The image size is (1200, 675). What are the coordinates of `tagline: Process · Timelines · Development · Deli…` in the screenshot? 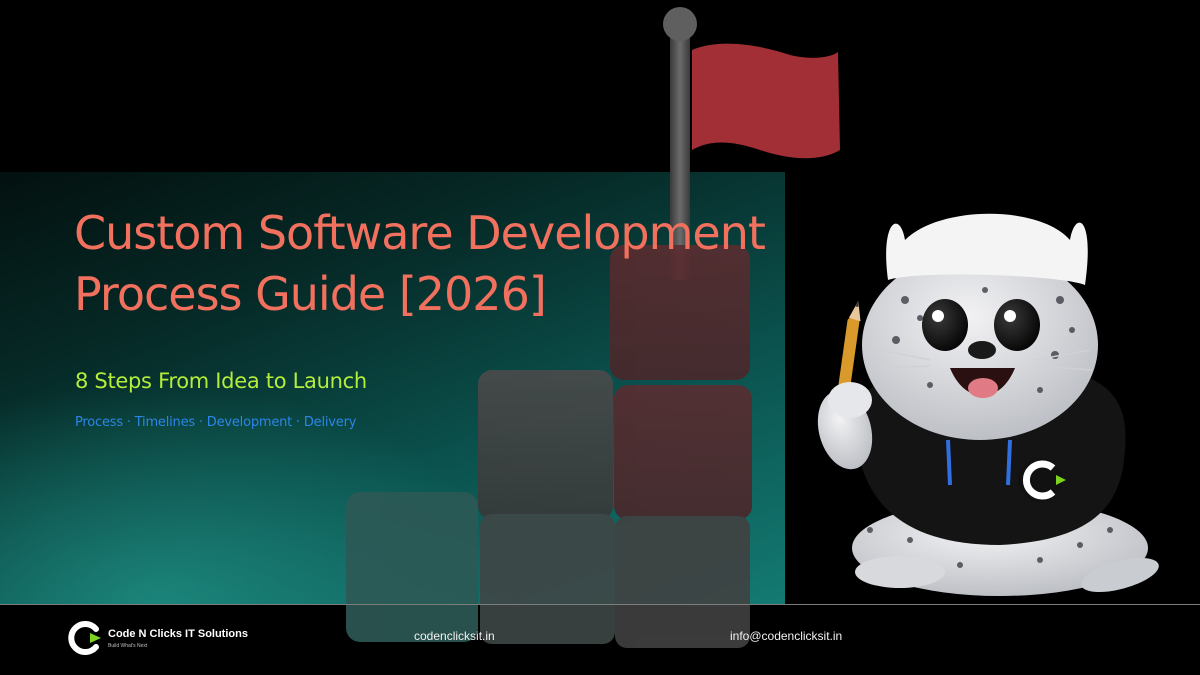 It's located at (216, 422).